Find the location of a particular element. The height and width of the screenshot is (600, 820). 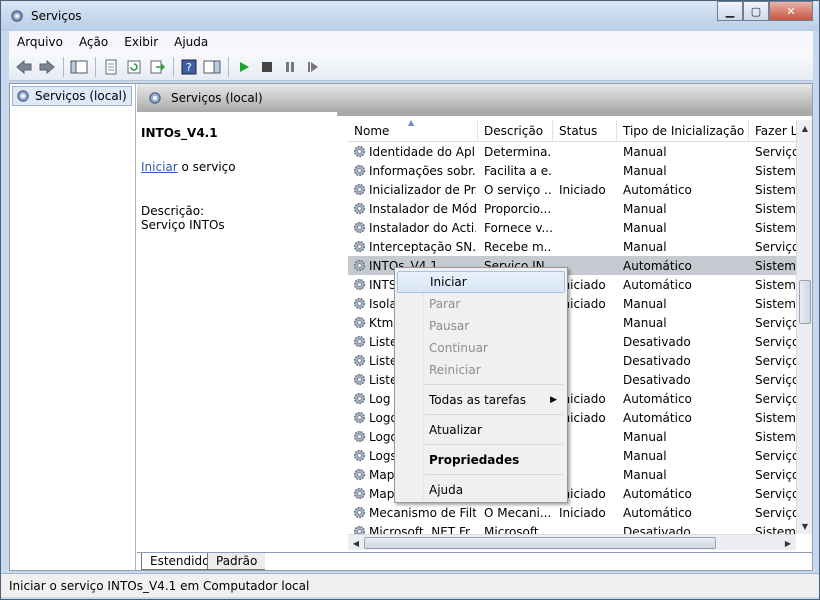

ctx-reiniciar: Reiniciar is located at coordinates (481, 370).